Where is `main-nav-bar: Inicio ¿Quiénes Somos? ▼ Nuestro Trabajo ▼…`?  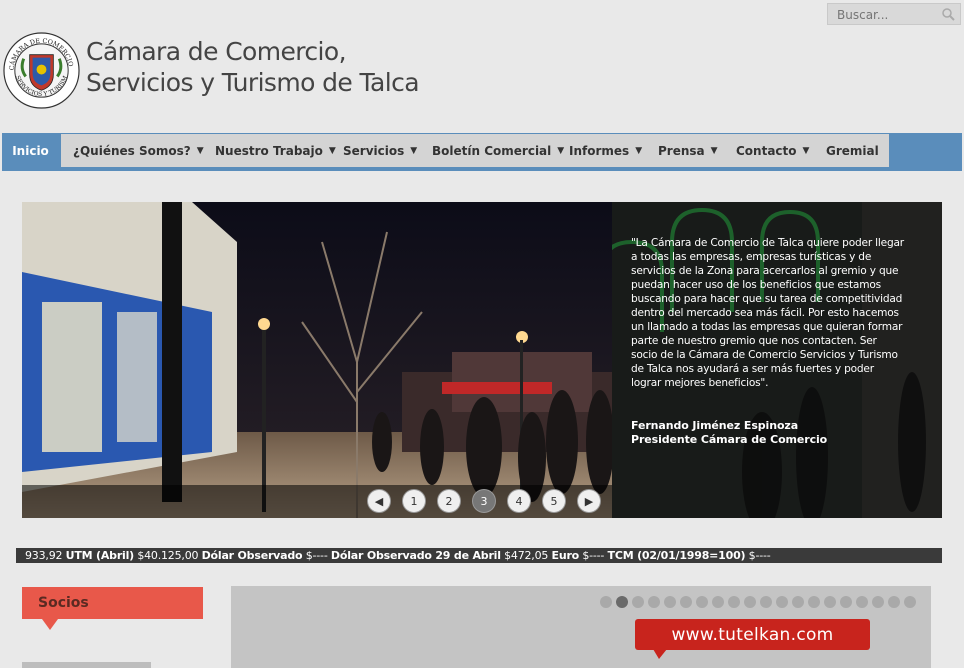 main-nav-bar: Inicio ¿Quiénes Somos? ▼ Nuestro Trabajo ▼… is located at coordinates (482, 152).